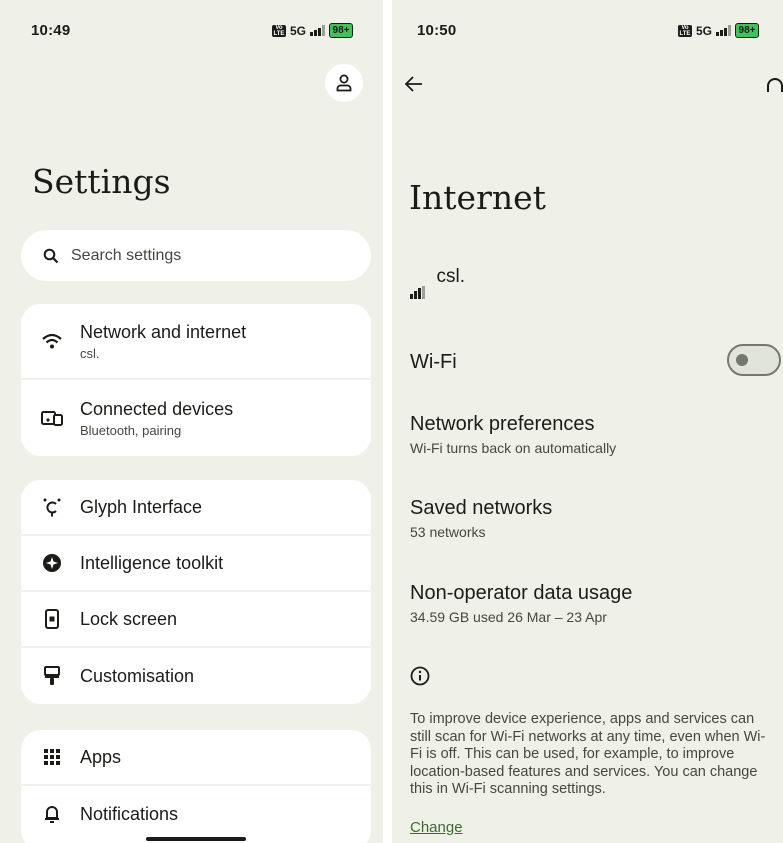 This screenshot has height=843, width=783. I want to click on help-icon, so click(775, 85).